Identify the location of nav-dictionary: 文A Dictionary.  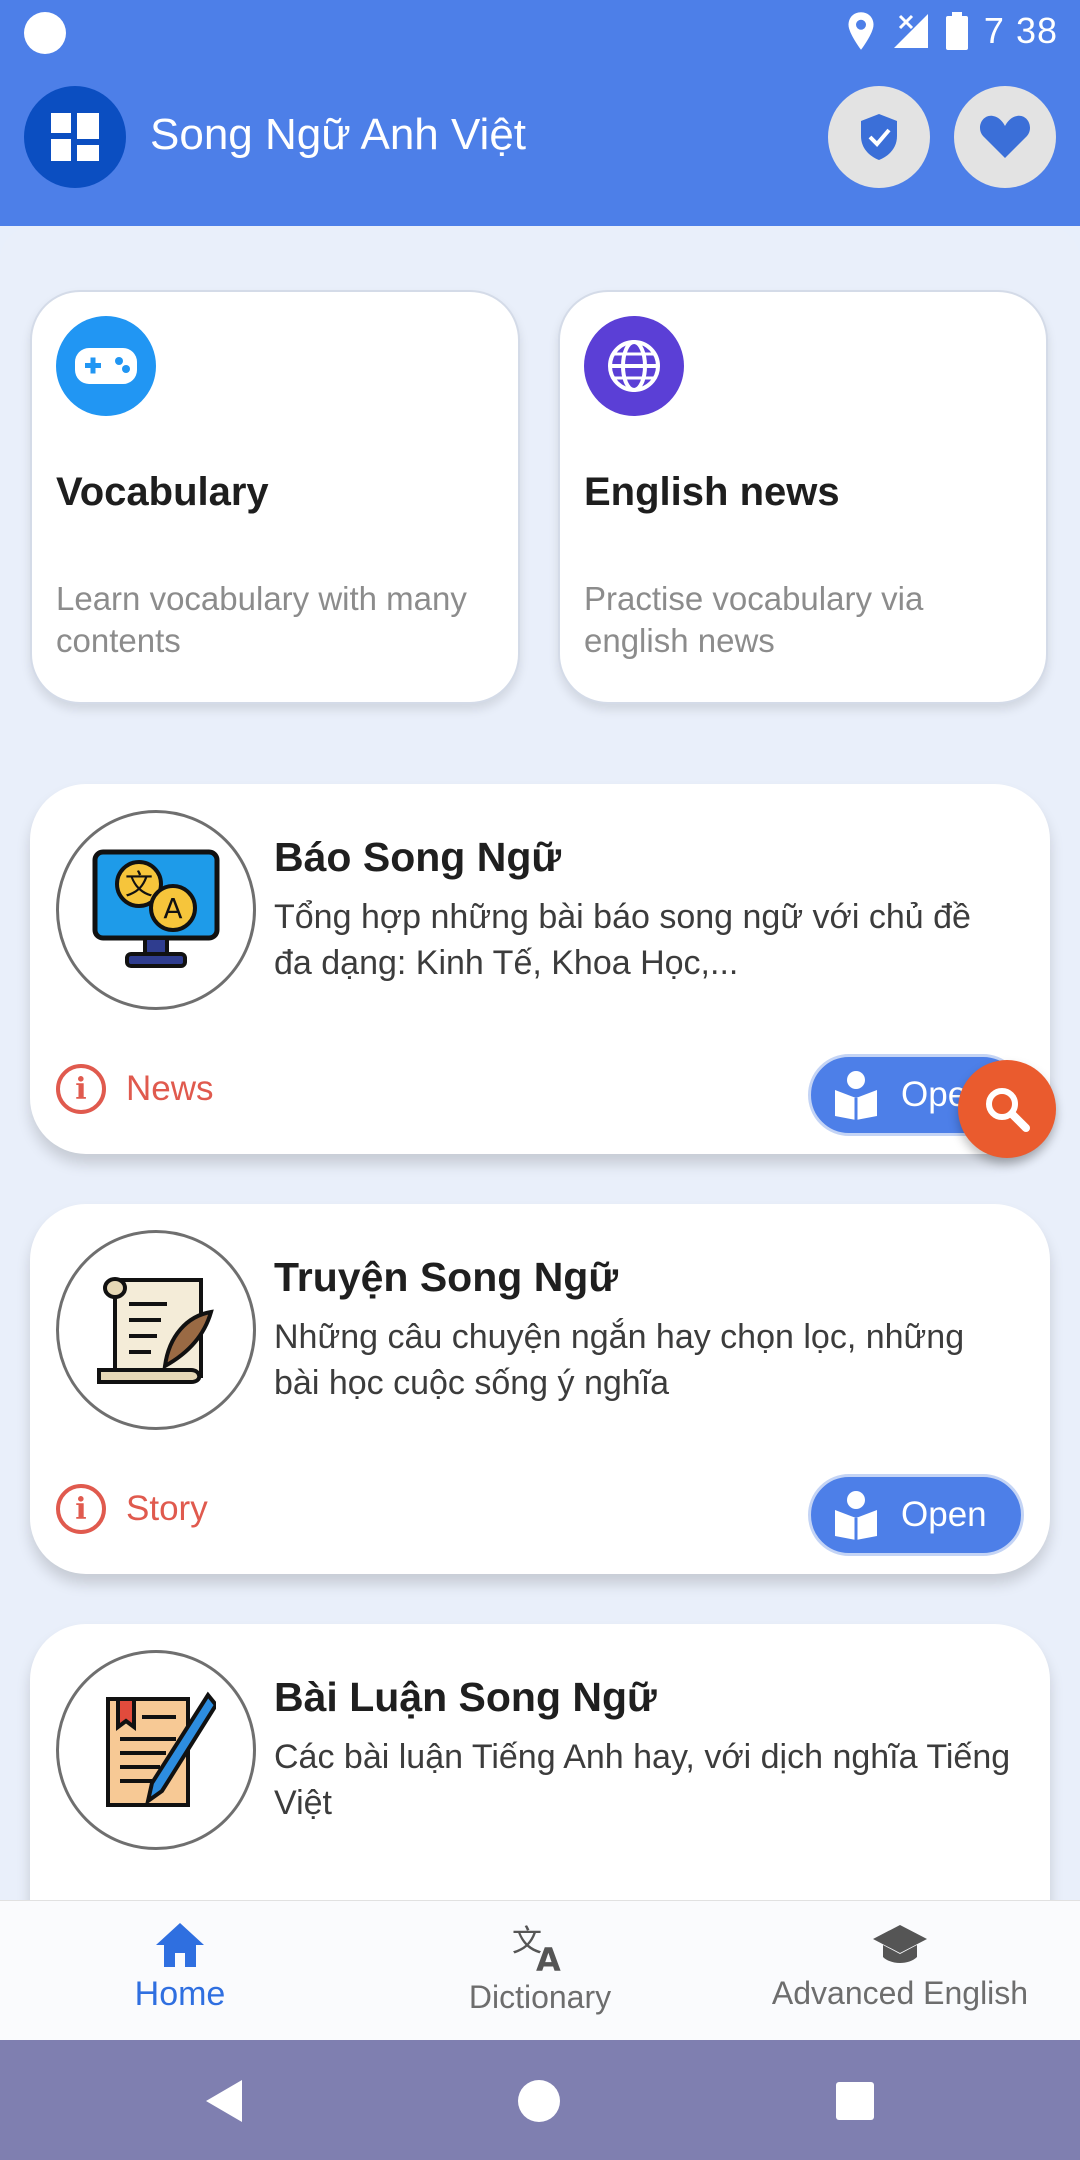
(540, 1968).